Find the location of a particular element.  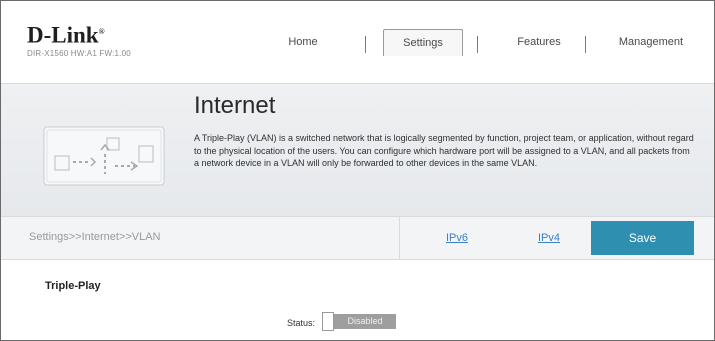

toolbar: Settings>>Internet>>VLAN IPv6 IPv4 Save is located at coordinates (357, 238).